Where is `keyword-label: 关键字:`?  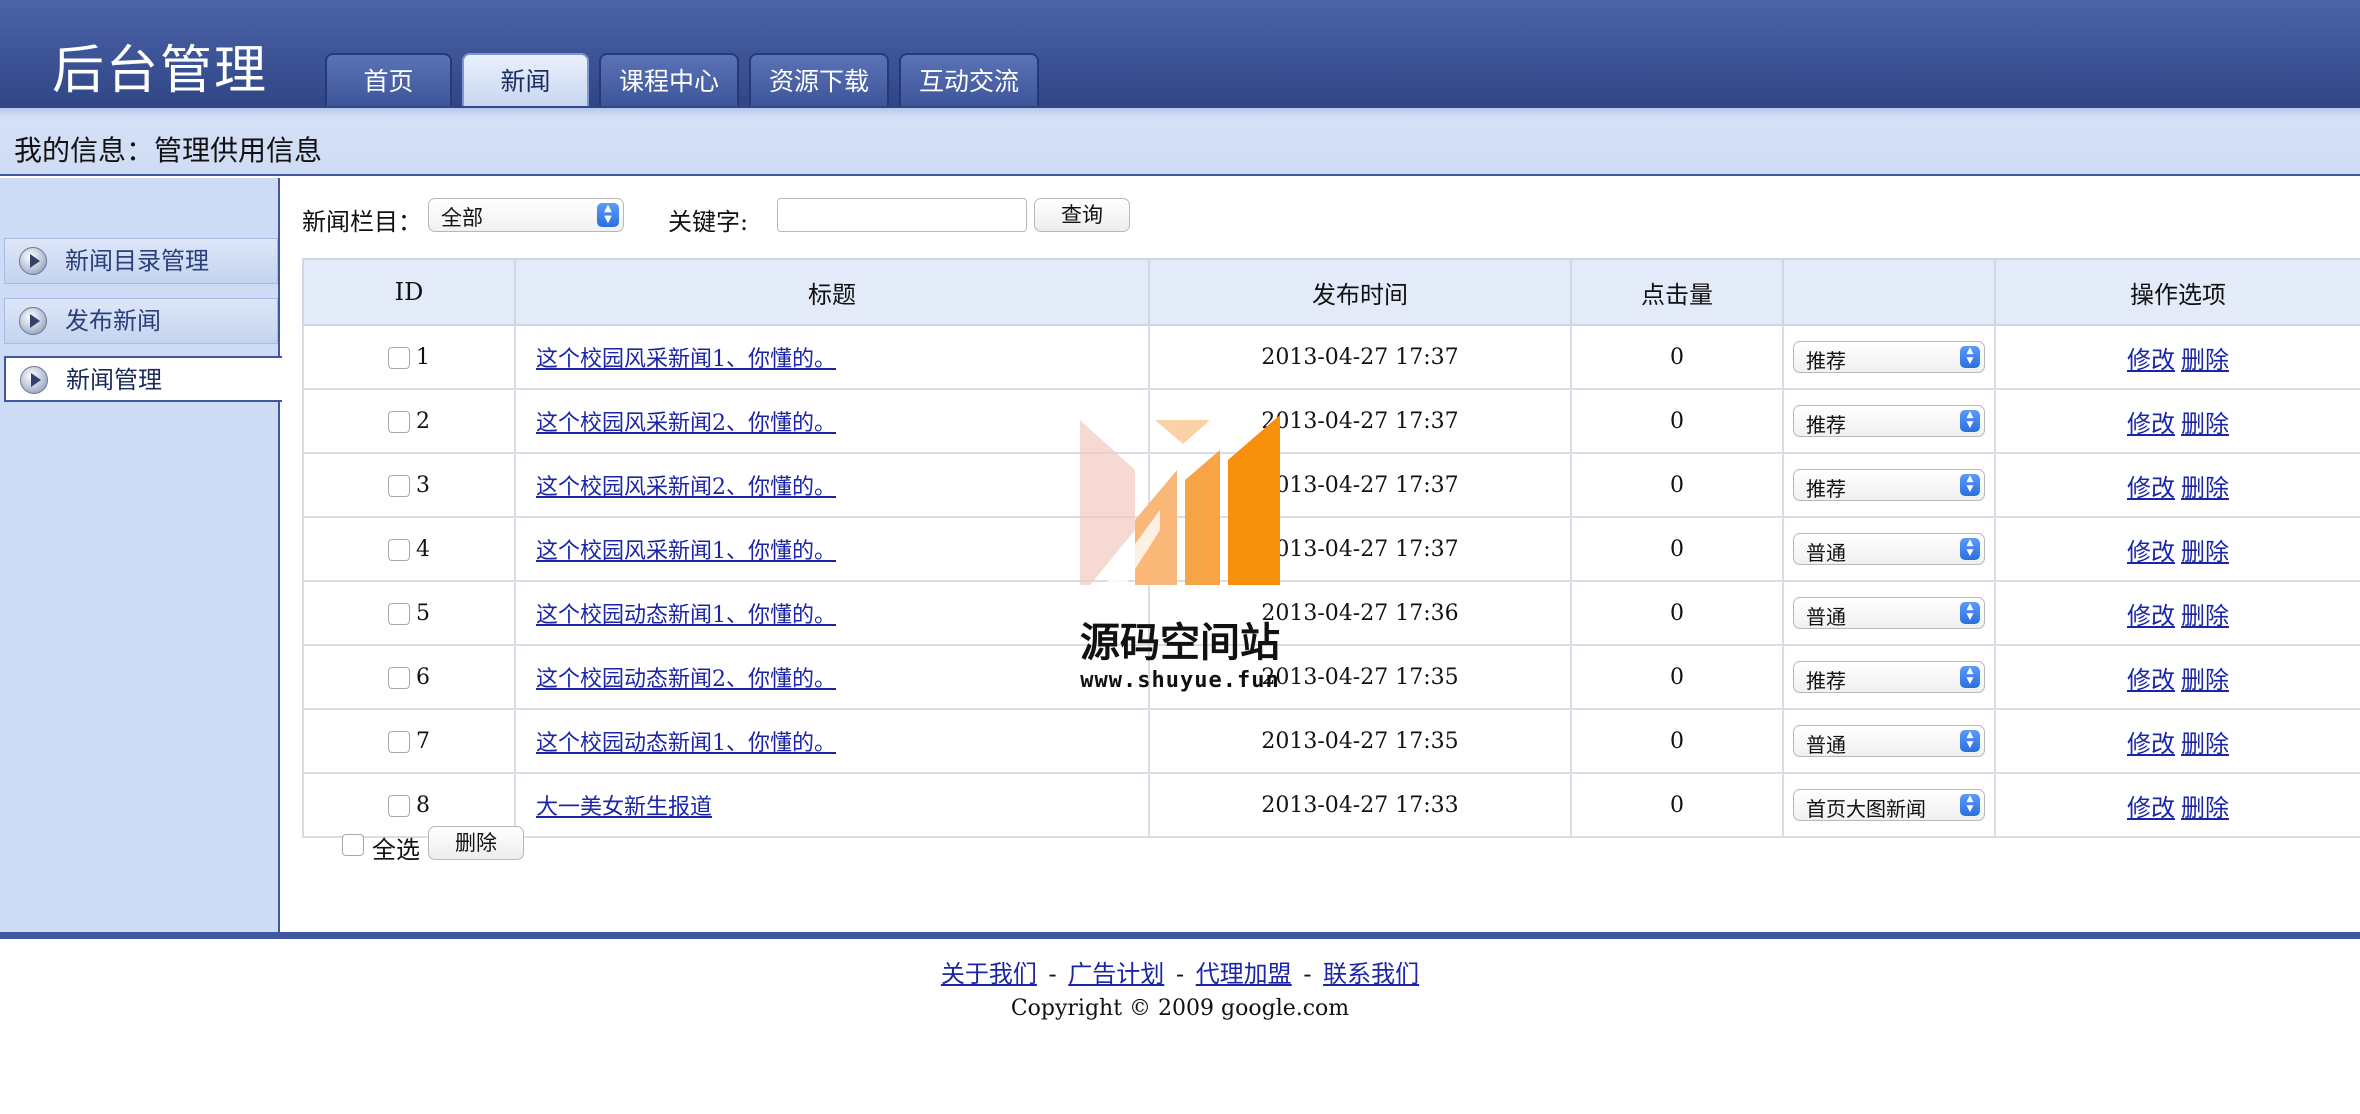
keyword-label: 关键字: is located at coordinates (708, 222).